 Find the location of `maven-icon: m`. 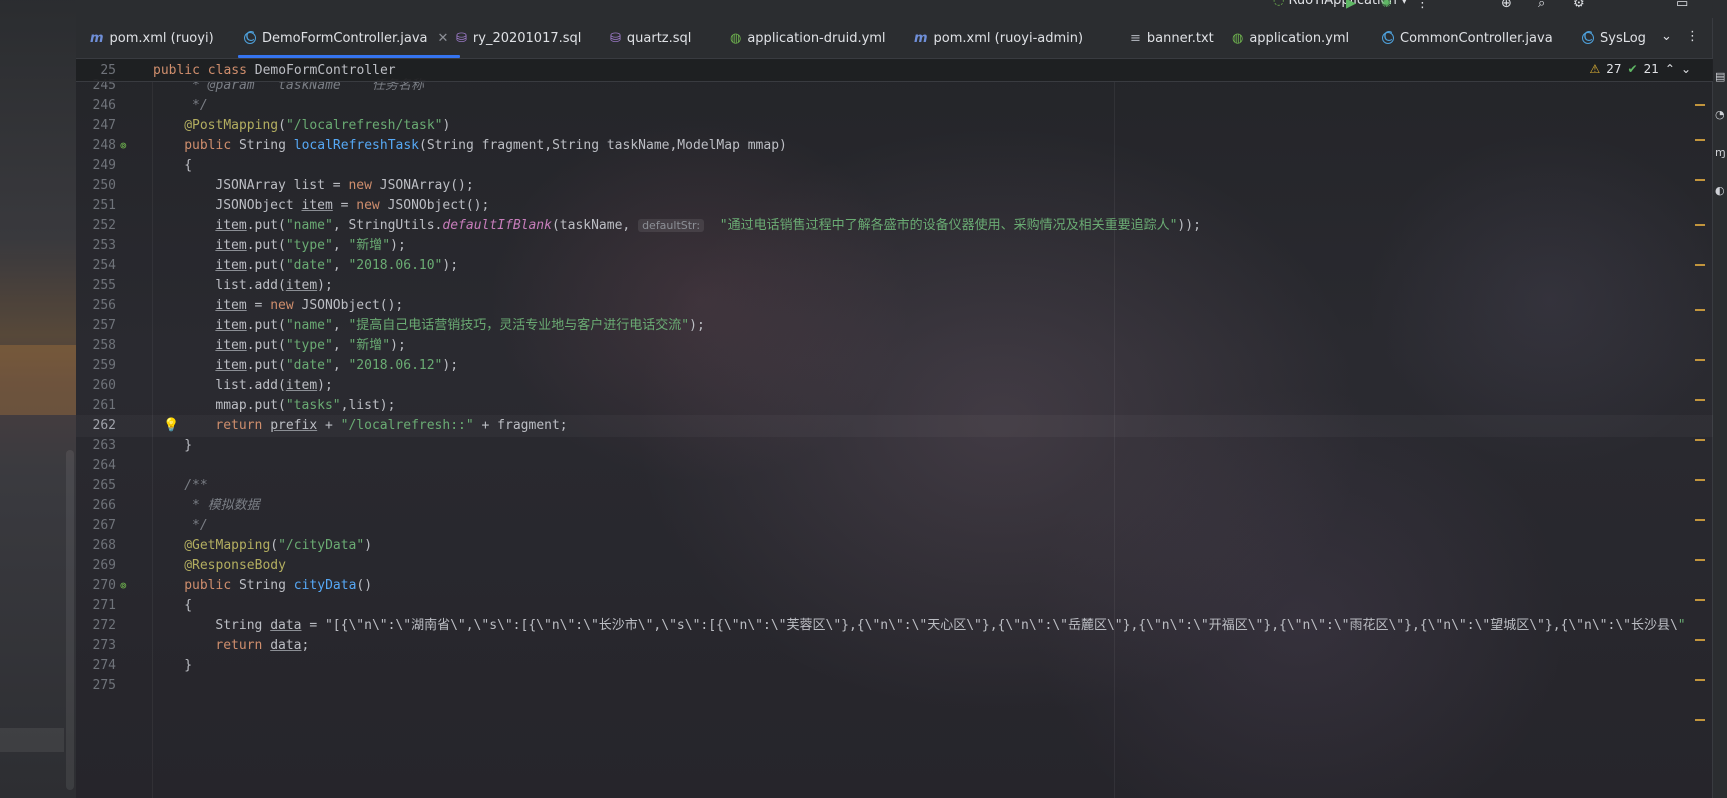

maven-icon: m is located at coordinates (97, 38).